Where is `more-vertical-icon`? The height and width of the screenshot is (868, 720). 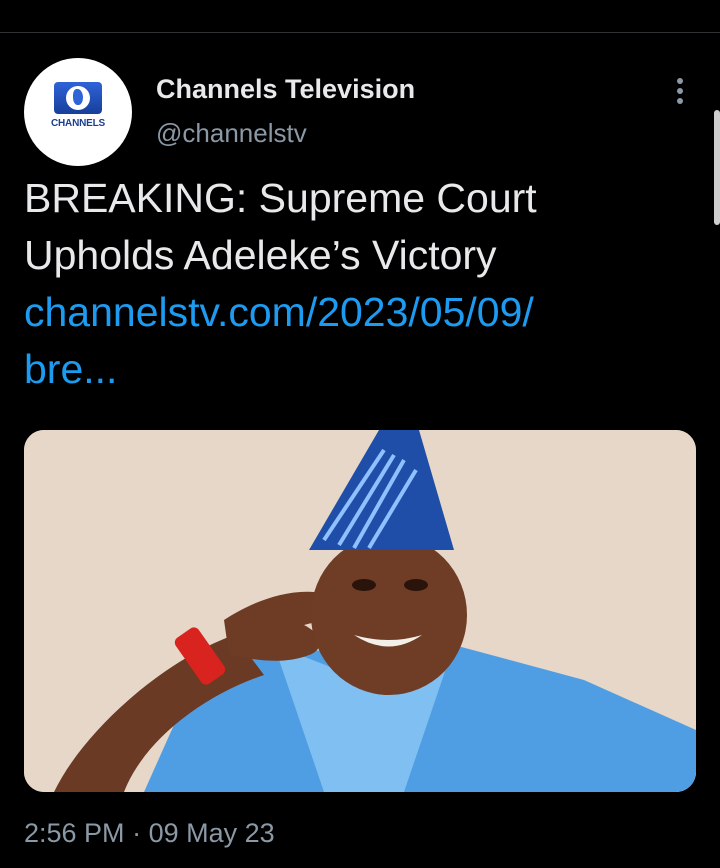
more-vertical-icon is located at coordinates (680, 81).